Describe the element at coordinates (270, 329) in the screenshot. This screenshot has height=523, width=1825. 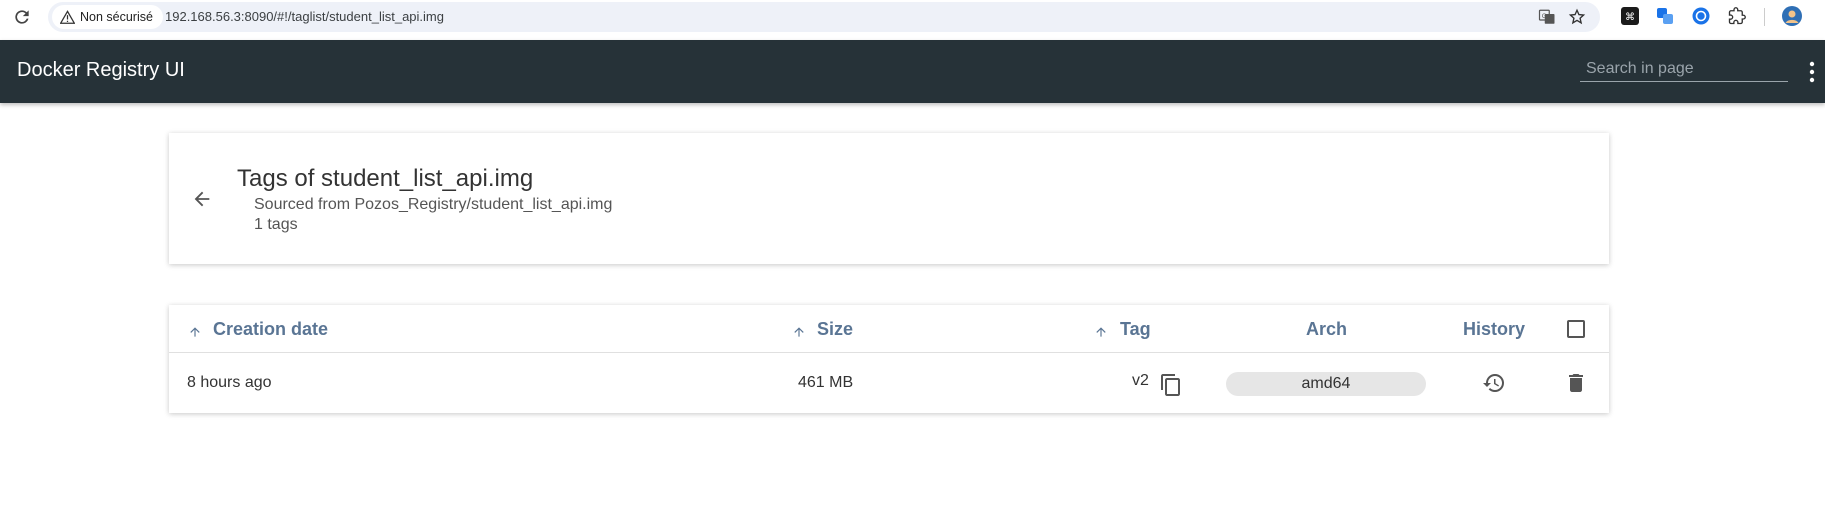
I see `column-creation-date: Creation date` at that location.